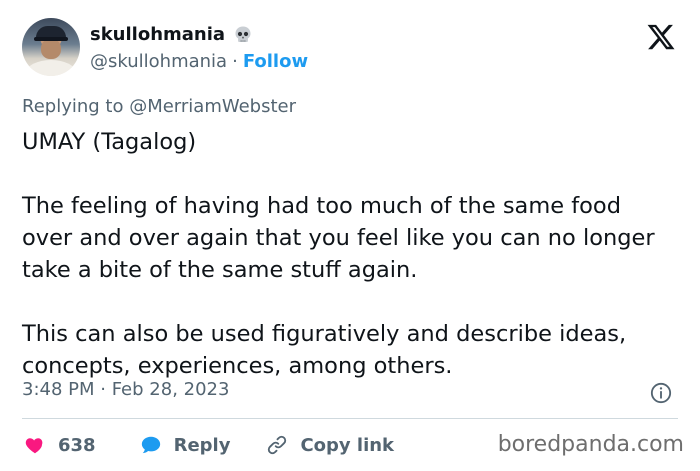 This screenshot has width=700, height=471. I want to click on tweet-line-title: UMAY (Tagalog), so click(109, 142).